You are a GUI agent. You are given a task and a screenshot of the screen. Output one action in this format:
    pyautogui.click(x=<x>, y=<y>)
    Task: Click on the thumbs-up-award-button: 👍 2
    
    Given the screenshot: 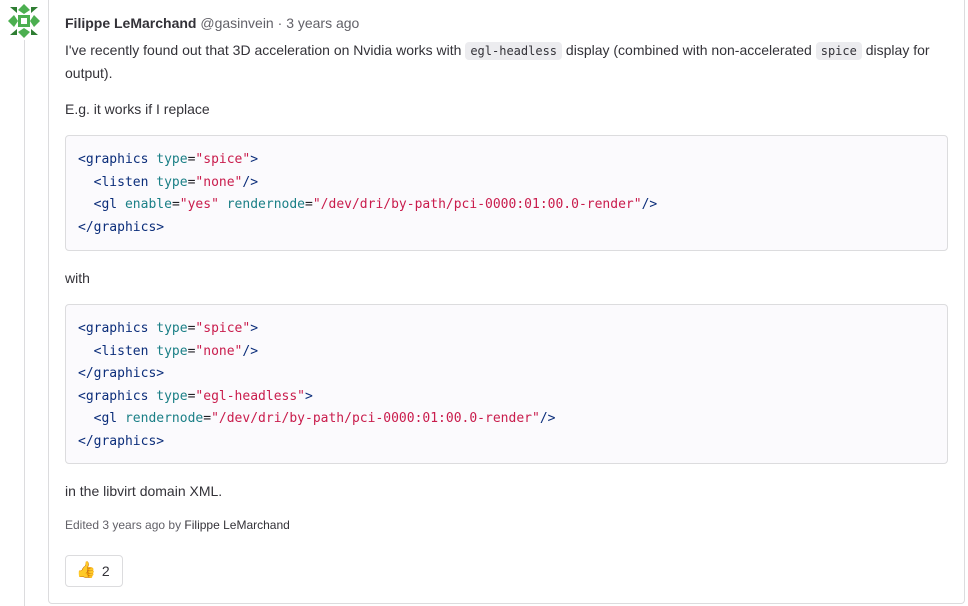 What is the action you would take?
    pyautogui.click(x=94, y=571)
    